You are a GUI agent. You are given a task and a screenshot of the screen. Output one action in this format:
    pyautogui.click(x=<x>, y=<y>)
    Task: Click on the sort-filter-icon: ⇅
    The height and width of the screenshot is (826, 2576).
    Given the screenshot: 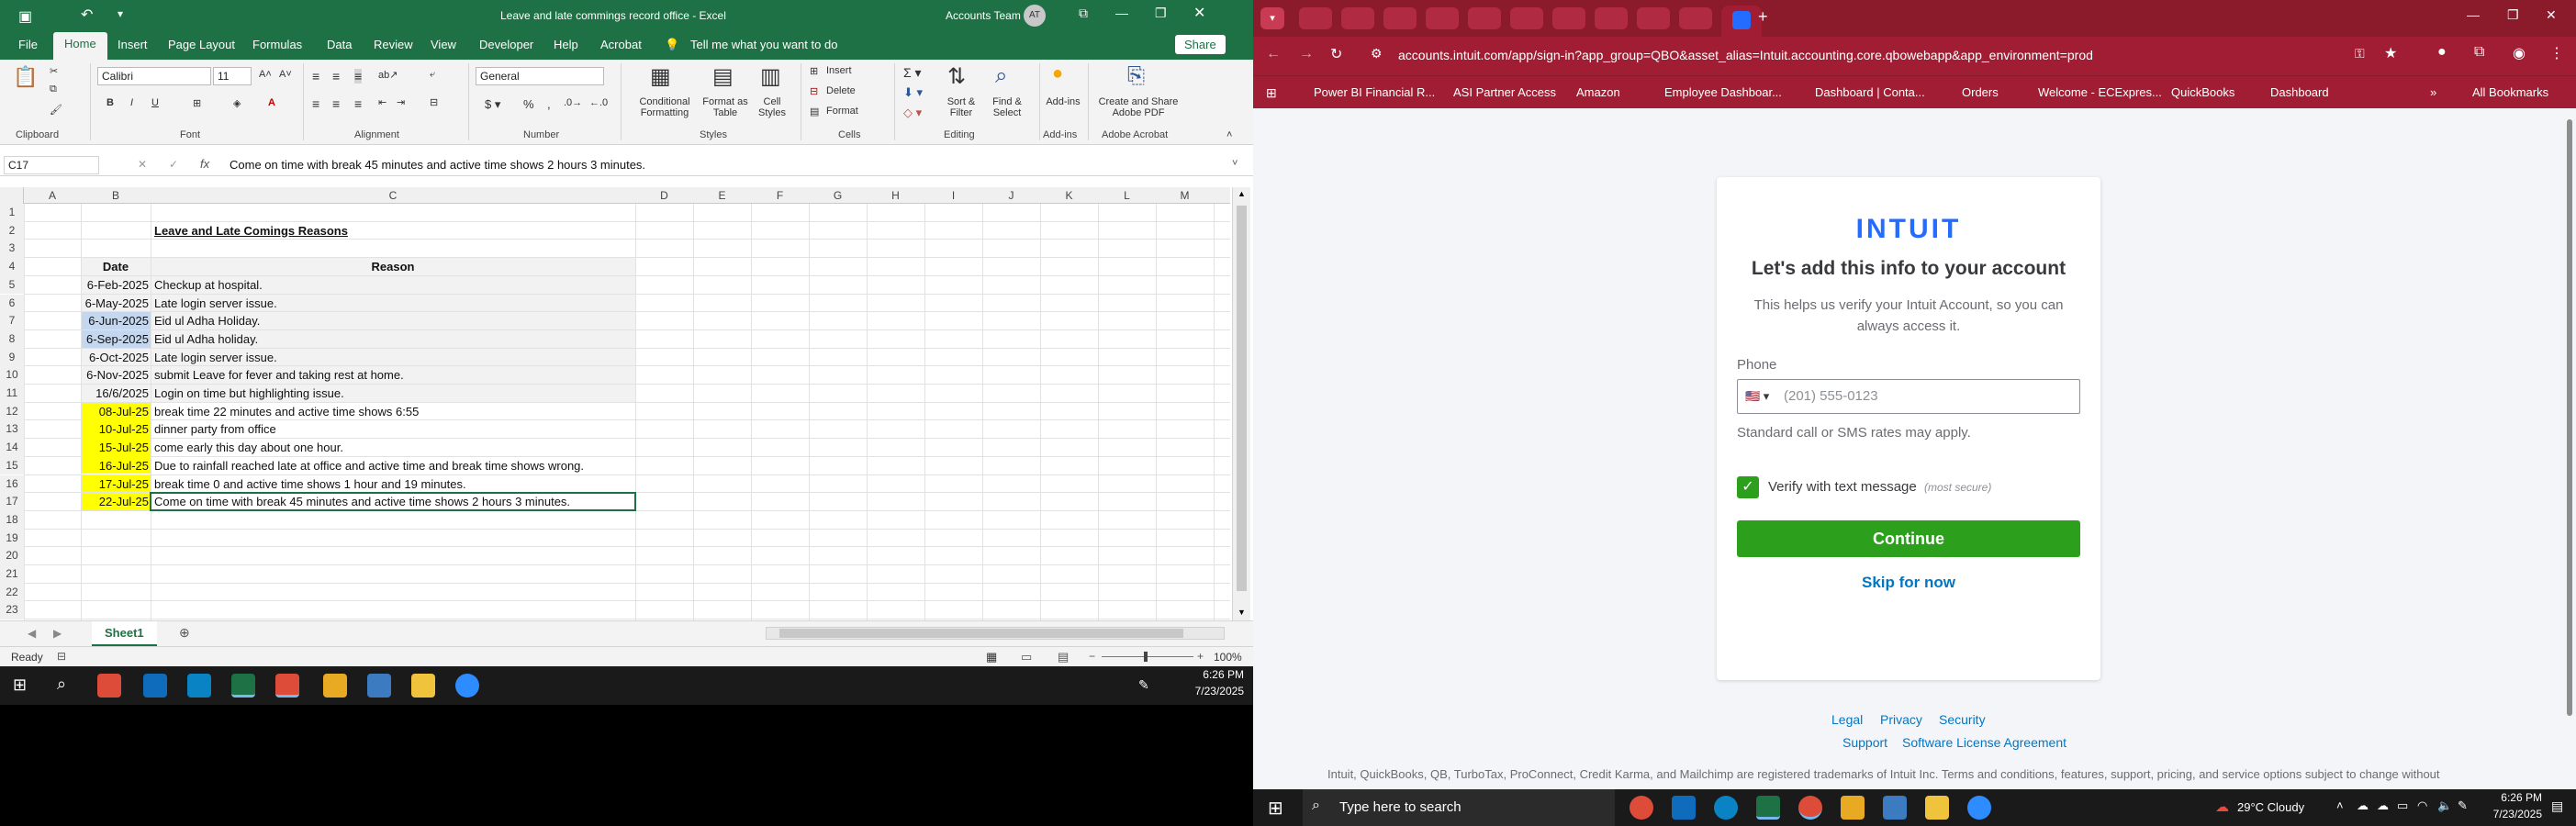 What is the action you would take?
    pyautogui.click(x=956, y=77)
    